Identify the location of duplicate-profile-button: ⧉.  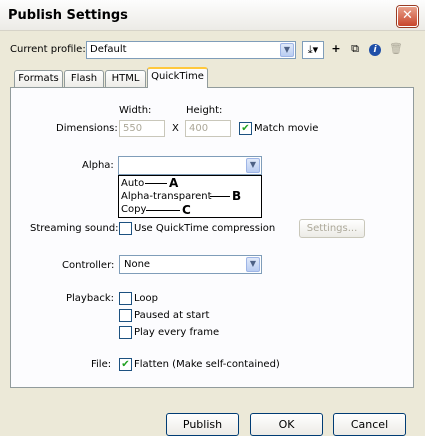
(355, 50).